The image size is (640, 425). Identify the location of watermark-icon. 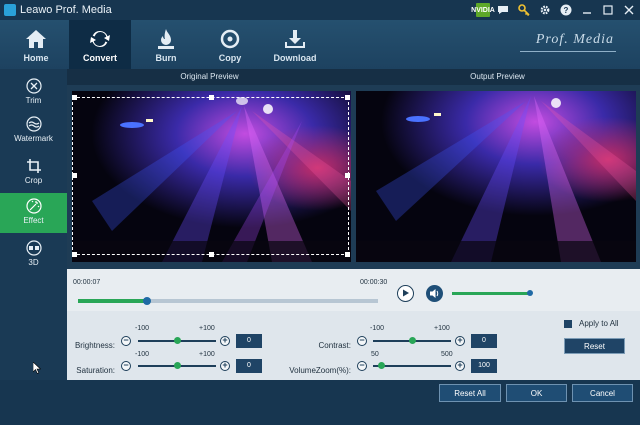
(33, 124).